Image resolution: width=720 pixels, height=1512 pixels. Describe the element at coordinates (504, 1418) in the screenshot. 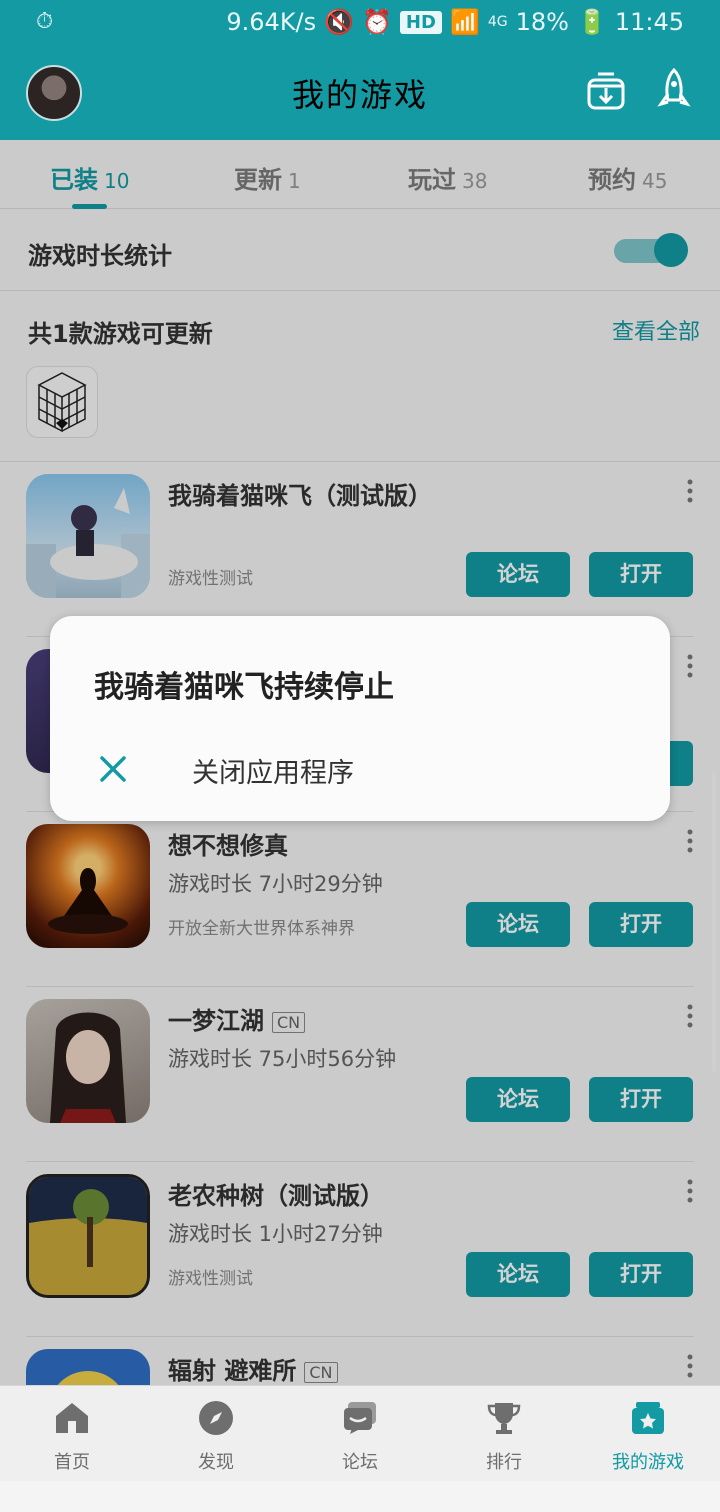

I see `trophy-icon` at that location.